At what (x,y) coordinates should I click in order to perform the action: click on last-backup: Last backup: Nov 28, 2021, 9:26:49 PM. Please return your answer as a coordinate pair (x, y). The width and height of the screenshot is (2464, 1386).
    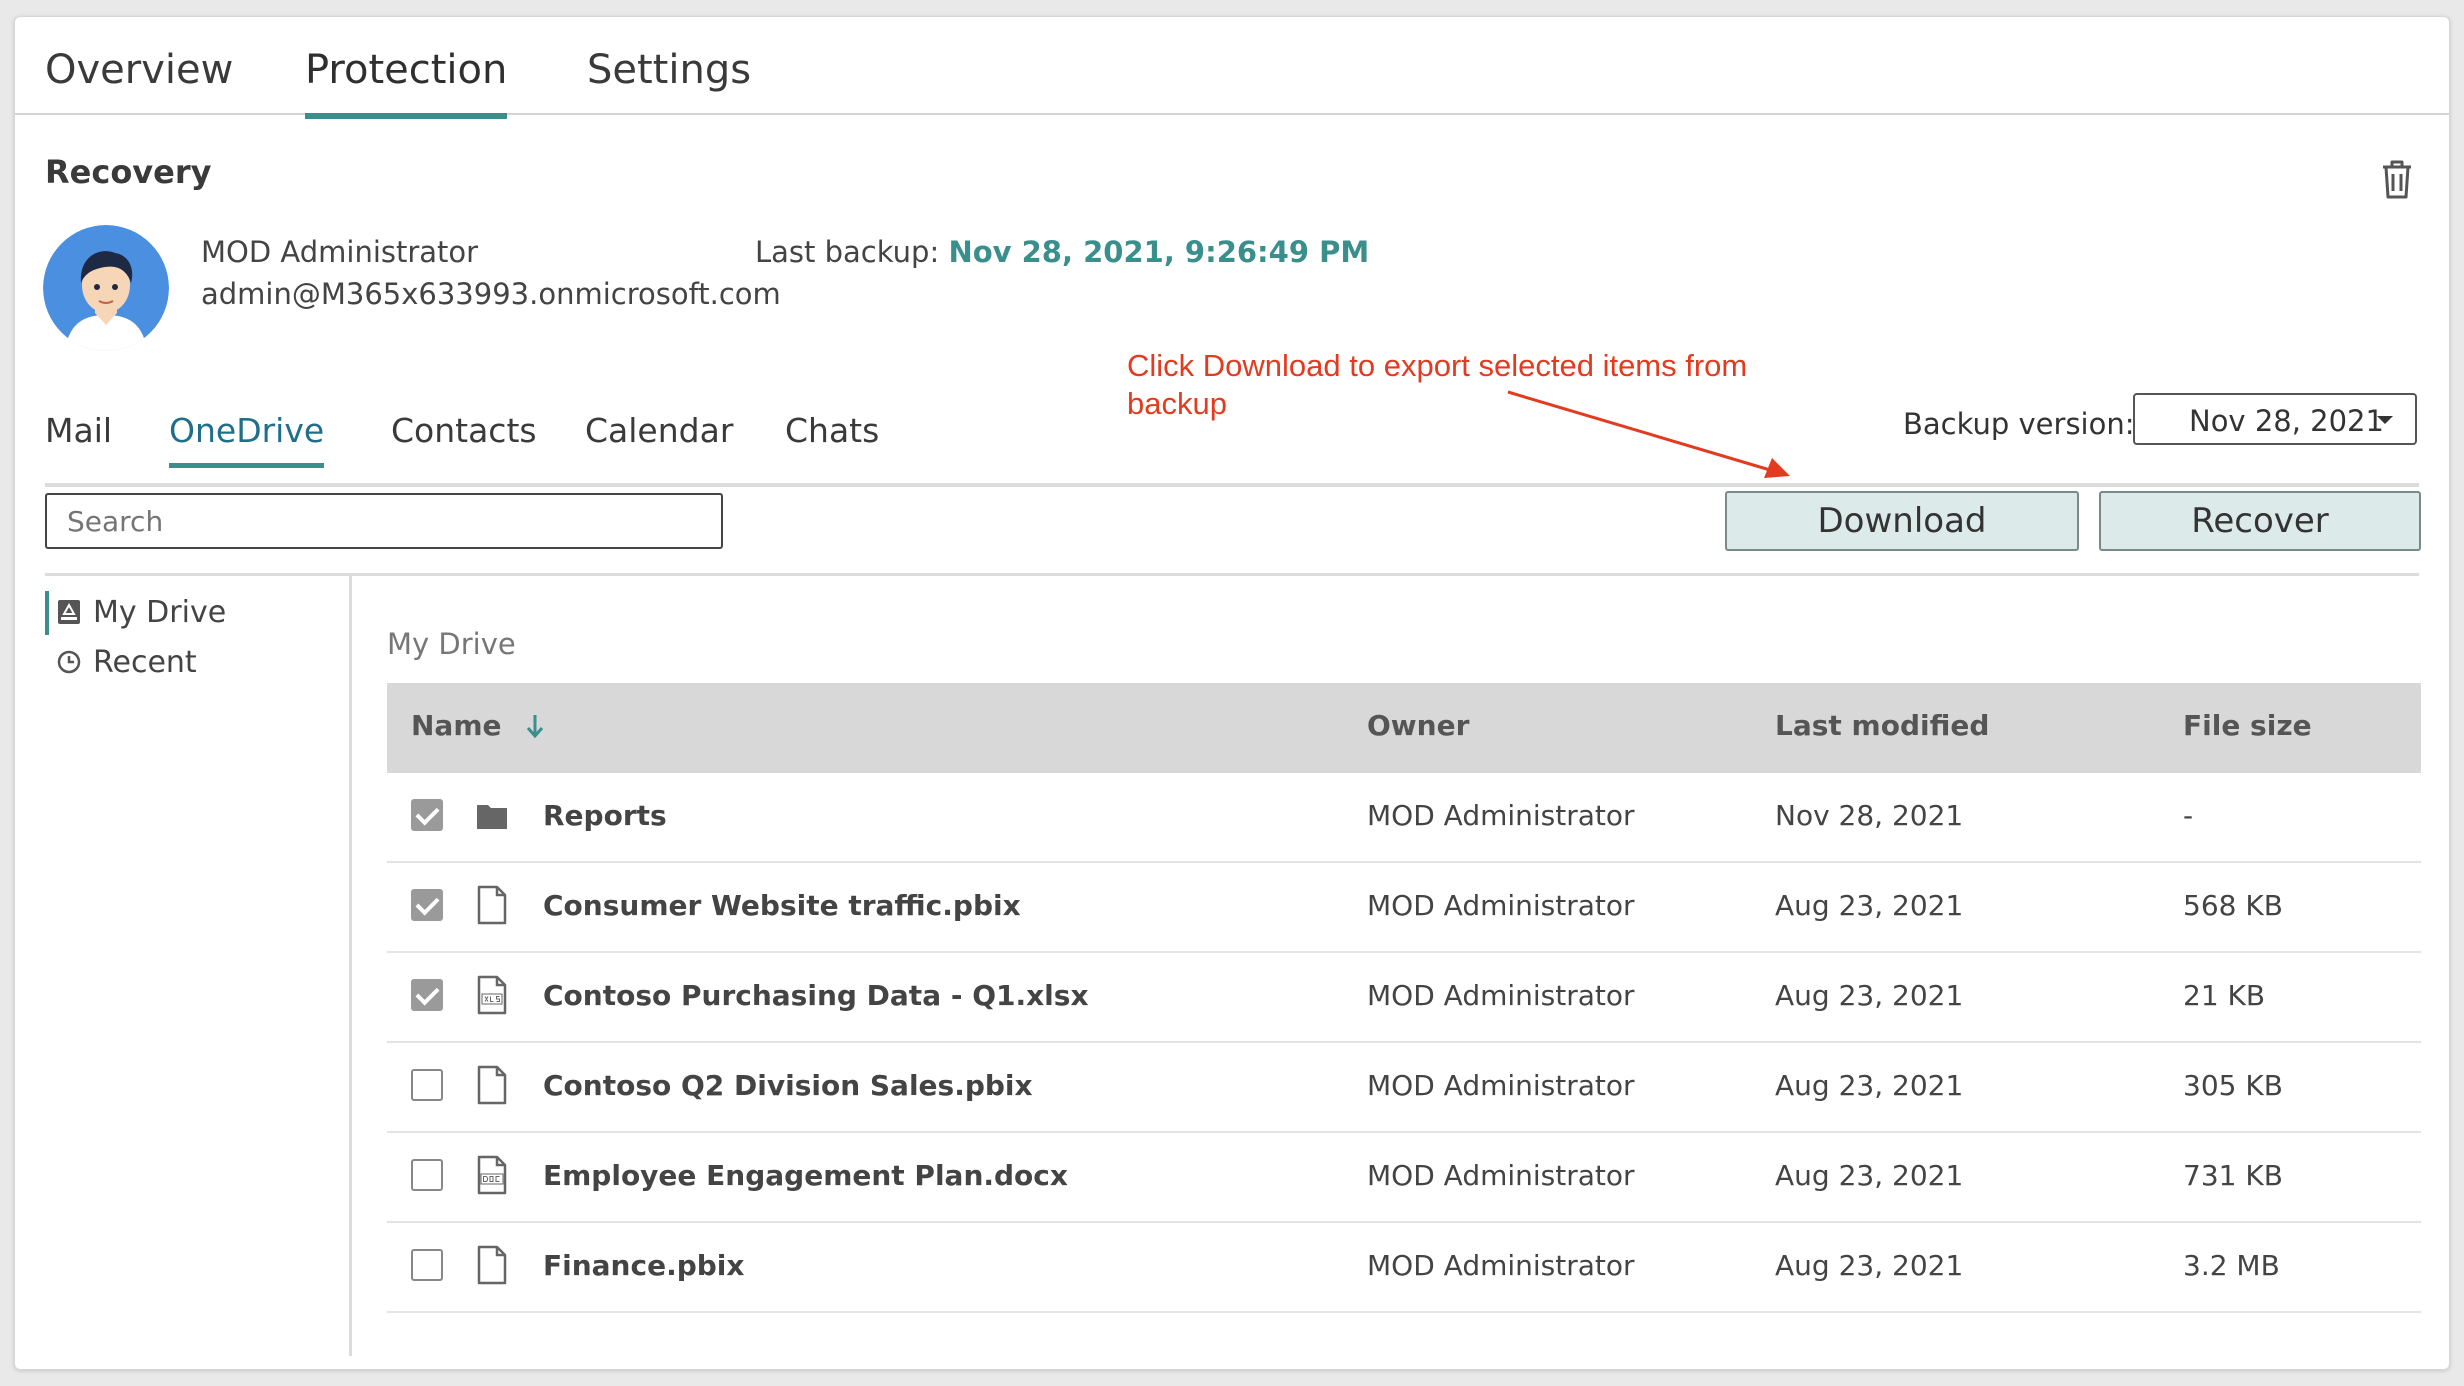
    Looking at the image, I should click on (1062, 252).